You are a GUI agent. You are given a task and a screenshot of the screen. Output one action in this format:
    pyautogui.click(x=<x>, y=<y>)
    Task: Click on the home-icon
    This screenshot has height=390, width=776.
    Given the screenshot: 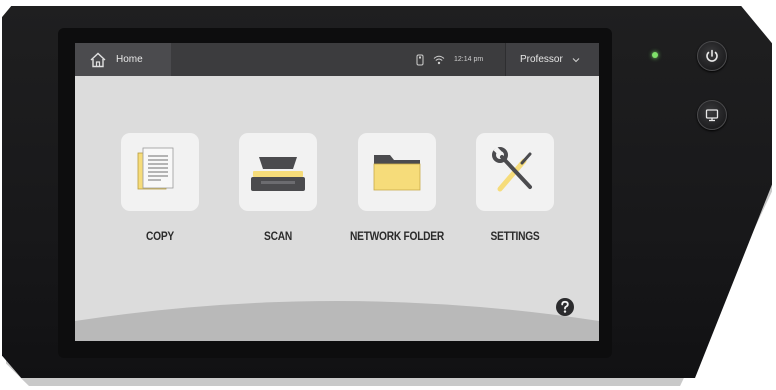 What is the action you would take?
    pyautogui.click(x=98, y=59)
    